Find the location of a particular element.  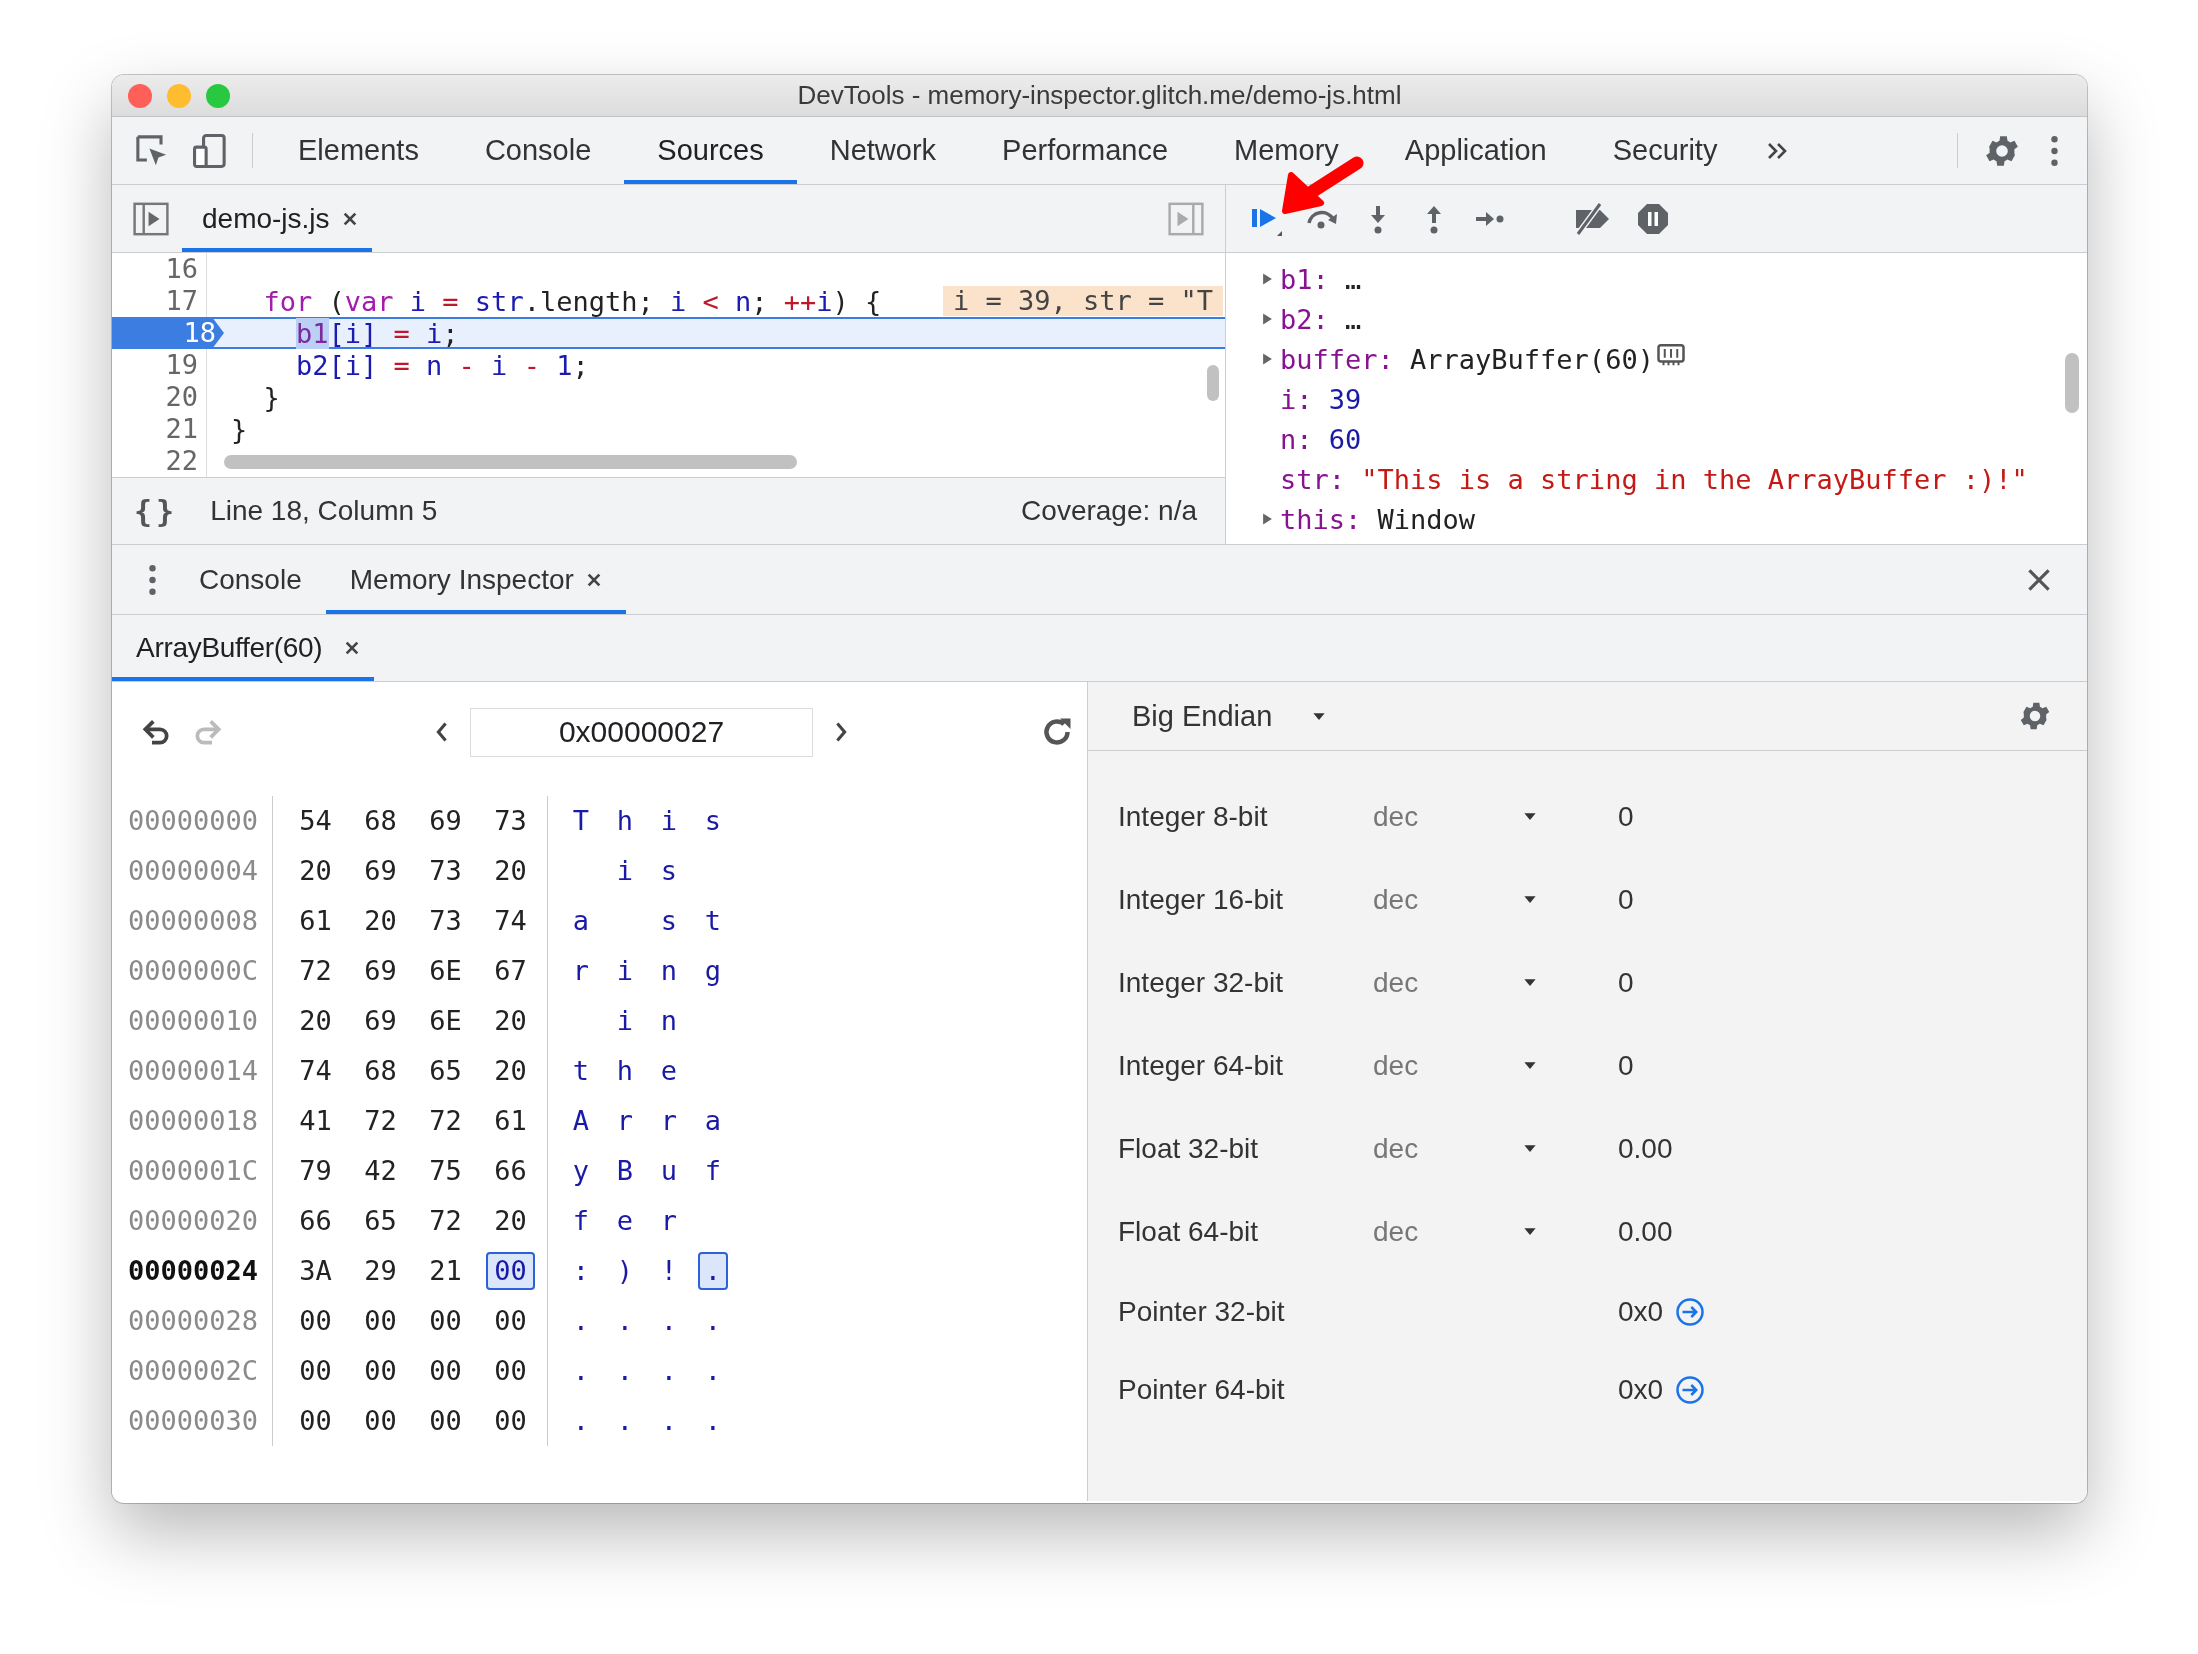

hex-byte: 66 is located at coordinates (315, 1221).